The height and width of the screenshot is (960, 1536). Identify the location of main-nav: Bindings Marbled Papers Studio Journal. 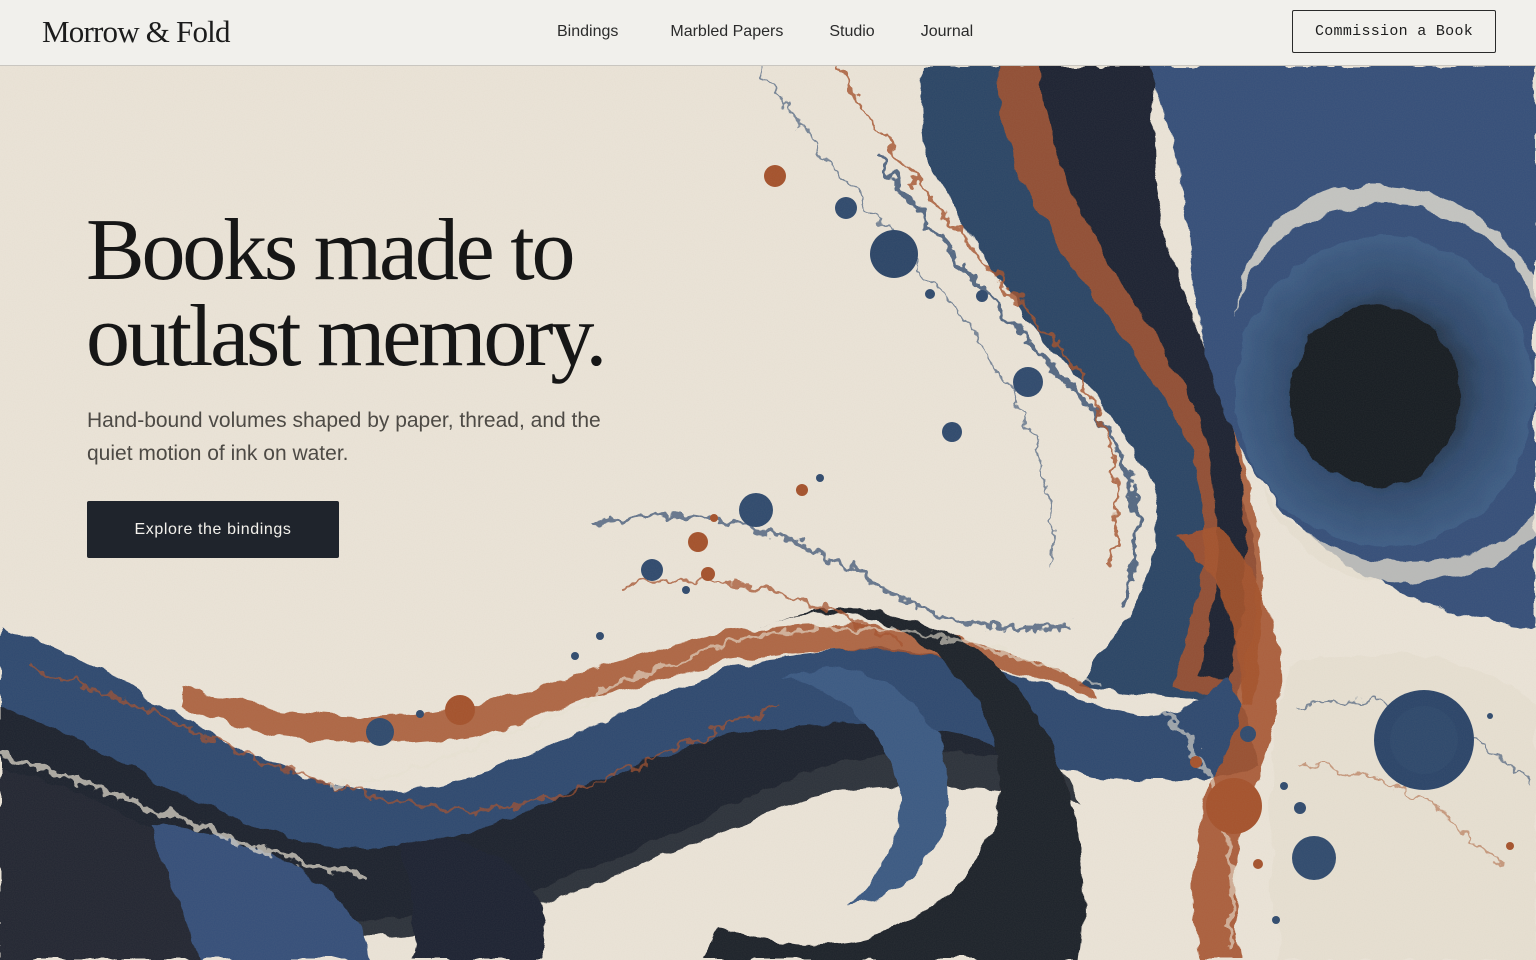
(765, 32).